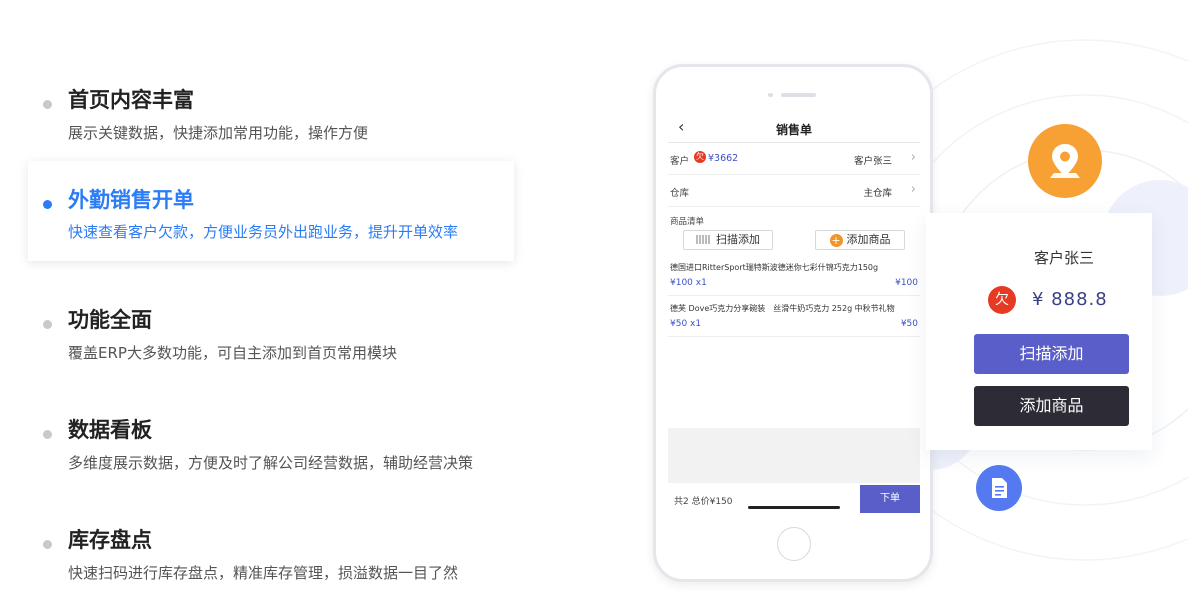 Image resolution: width=1188 pixels, height=606 pixels. Describe the element at coordinates (1070, 299) in the screenshot. I see `card-amount: ¥ 888.8` at that location.